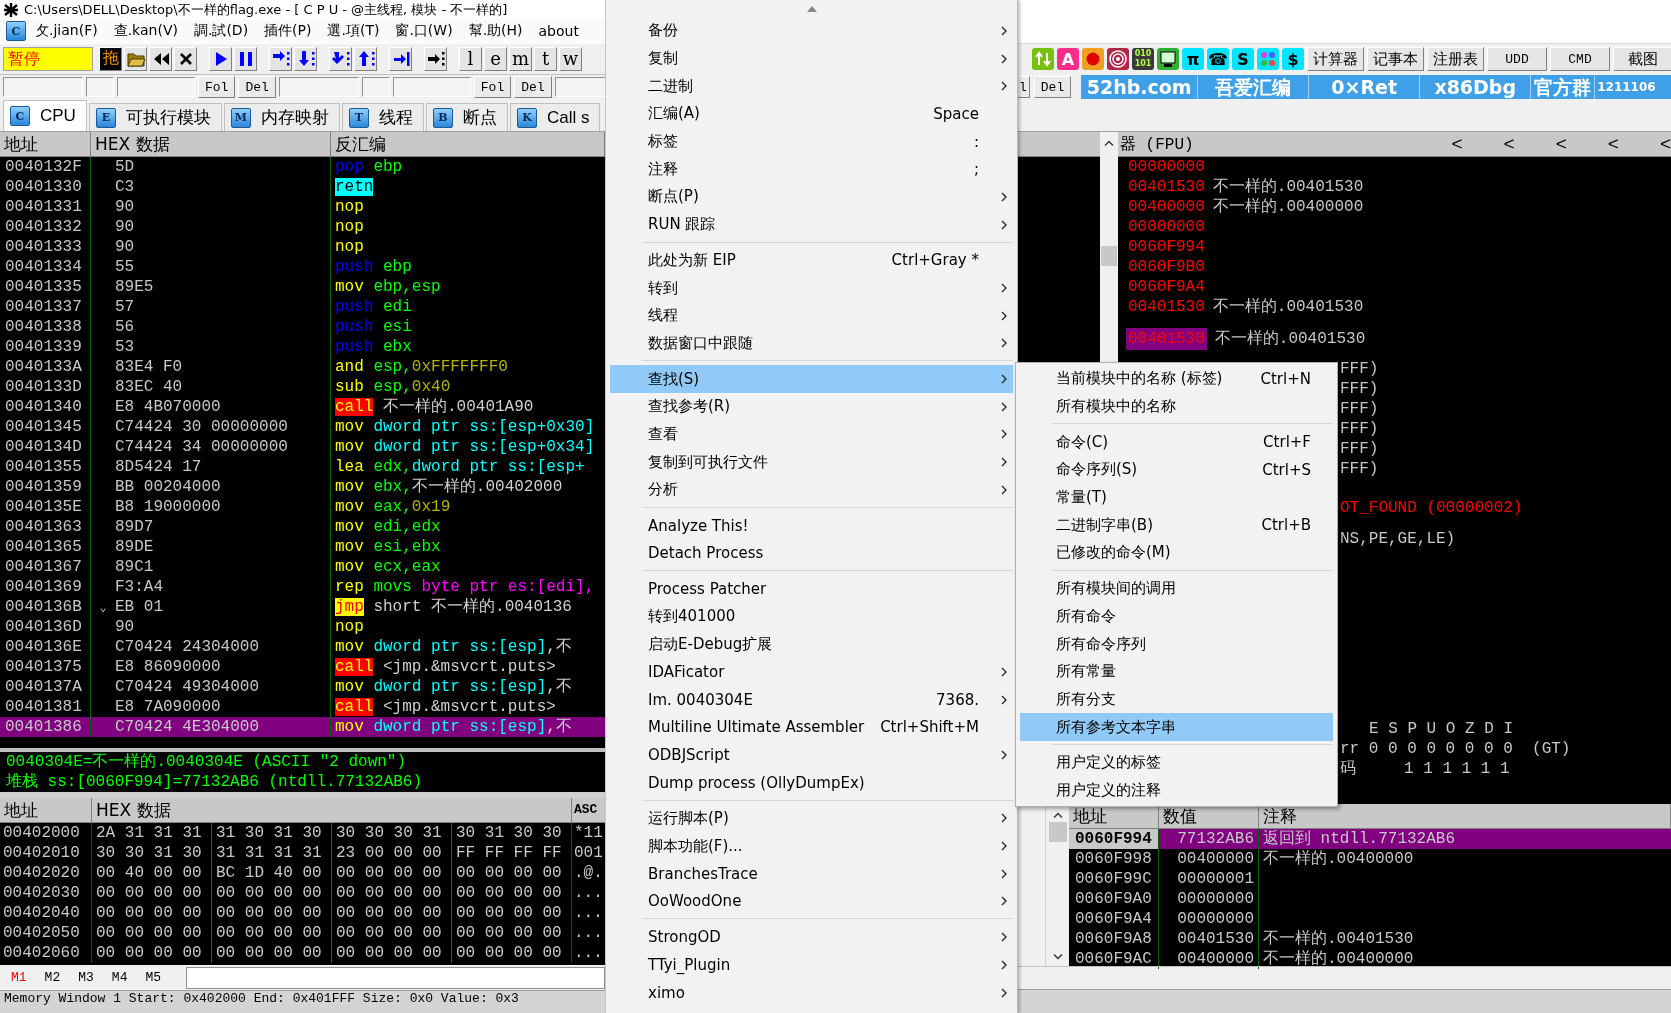 Image resolution: width=1671 pixels, height=1013 pixels. What do you see at coordinates (155, 117) in the screenshot?
I see `tab: E 可执行模块` at bounding box center [155, 117].